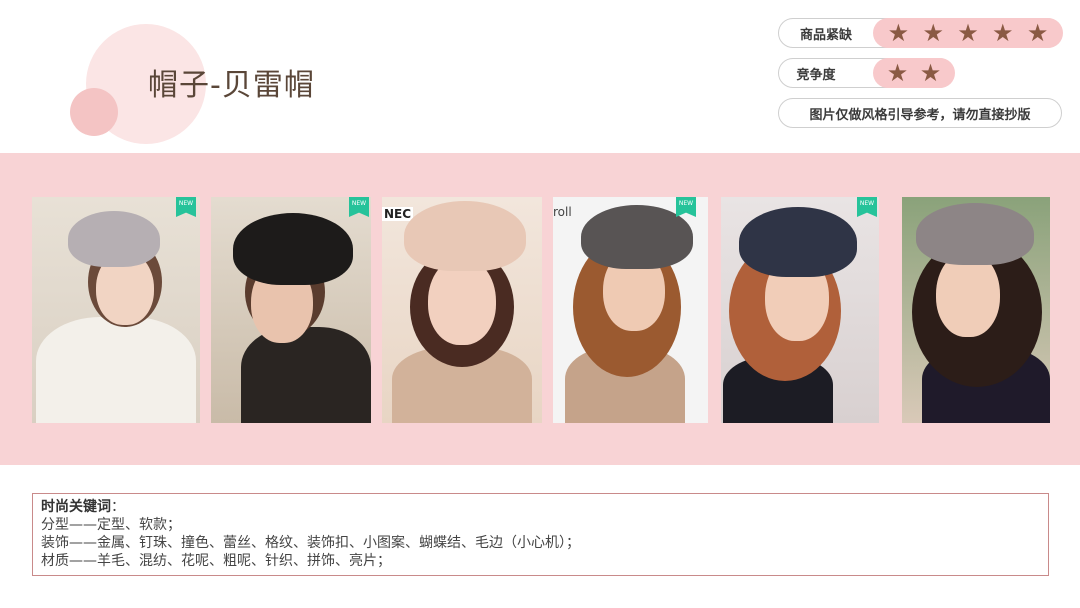  Describe the element at coordinates (94, 112) in the screenshot. I see `decorative-circle-small` at that location.